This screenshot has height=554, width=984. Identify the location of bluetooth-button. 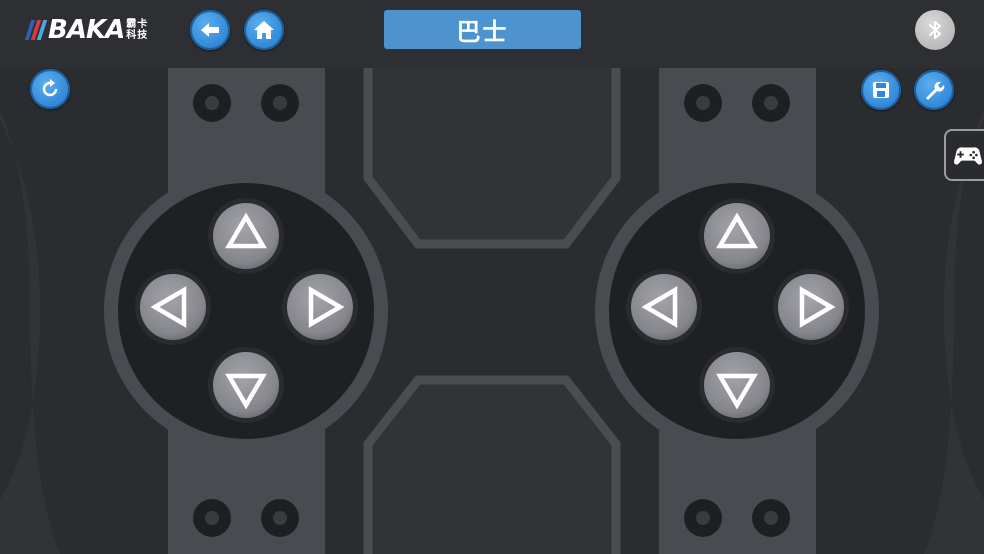
(935, 30).